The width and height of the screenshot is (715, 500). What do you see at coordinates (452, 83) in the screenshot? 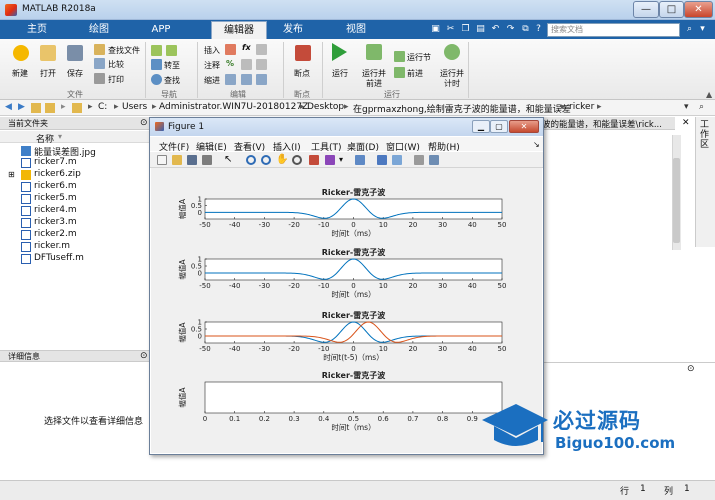
I see `run-and-time-button-line2: 计时` at bounding box center [452, 83].